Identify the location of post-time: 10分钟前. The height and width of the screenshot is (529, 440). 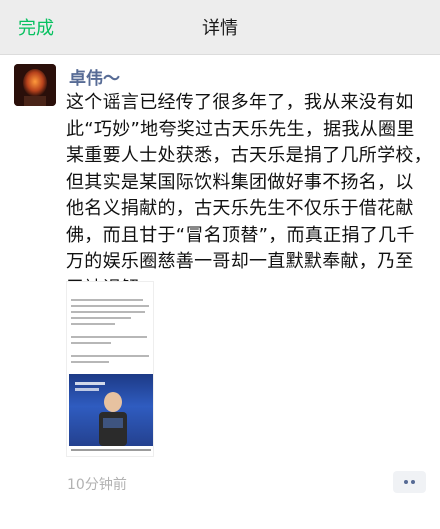
(97, 485).